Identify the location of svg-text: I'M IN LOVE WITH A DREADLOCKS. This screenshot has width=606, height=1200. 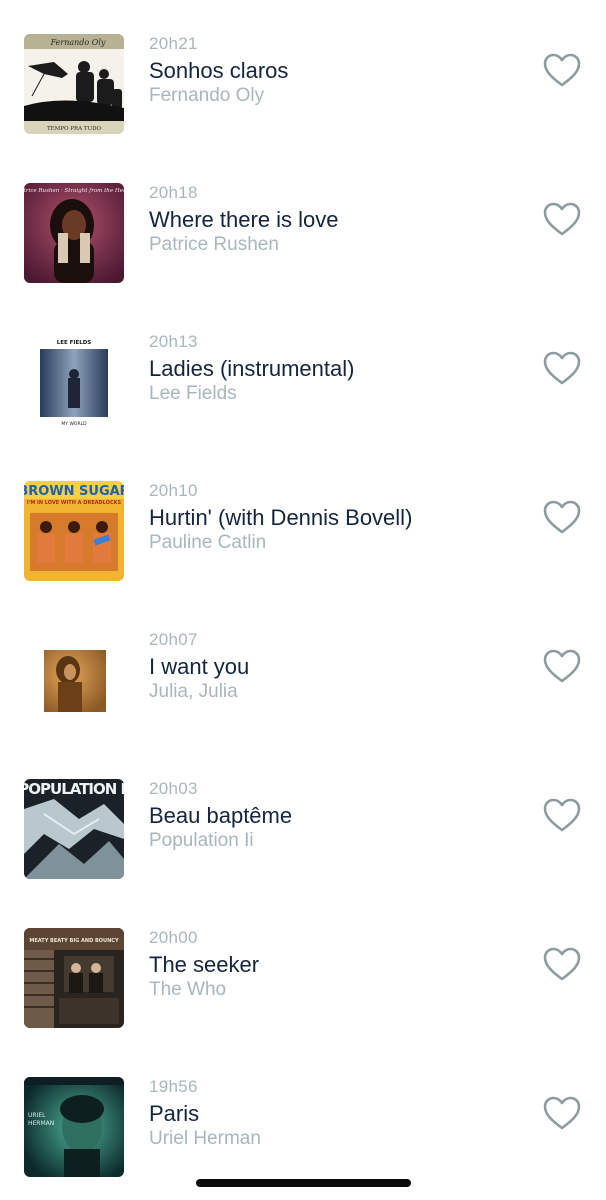
(74, 503).